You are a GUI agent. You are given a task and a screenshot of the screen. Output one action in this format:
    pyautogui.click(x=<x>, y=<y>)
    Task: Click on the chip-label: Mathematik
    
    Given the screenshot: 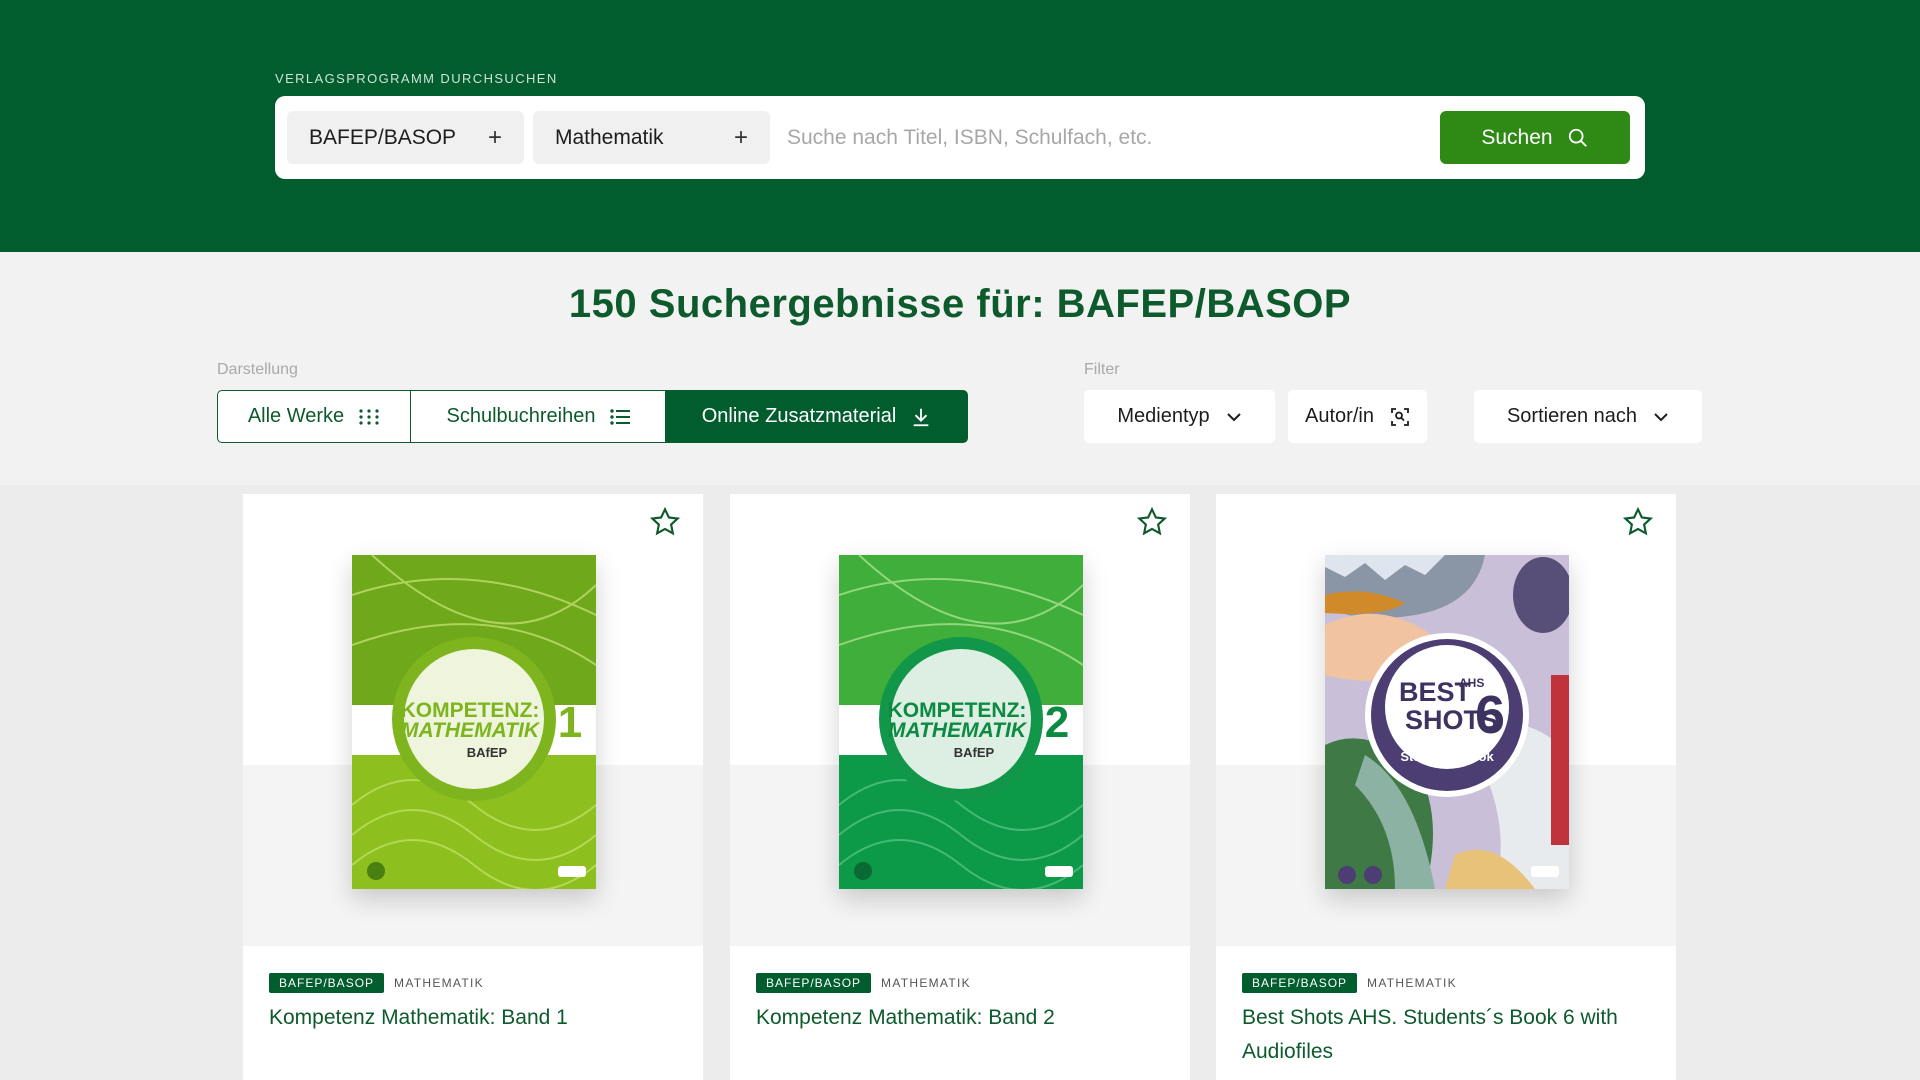 What is the action you would take?
    pyautogui.click(x=609, y=137)
    